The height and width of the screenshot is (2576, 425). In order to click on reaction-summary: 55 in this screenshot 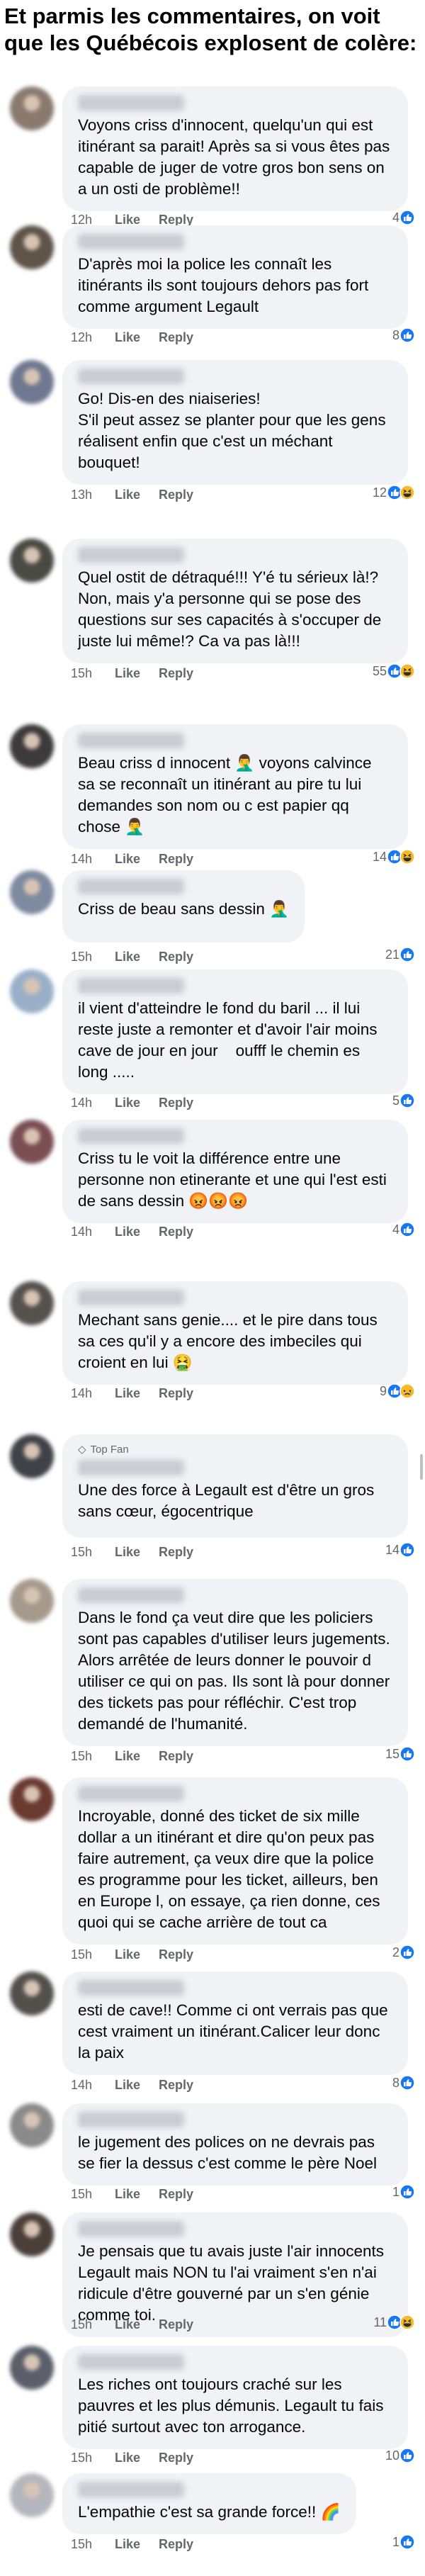, I will do `click(394, 671)`.